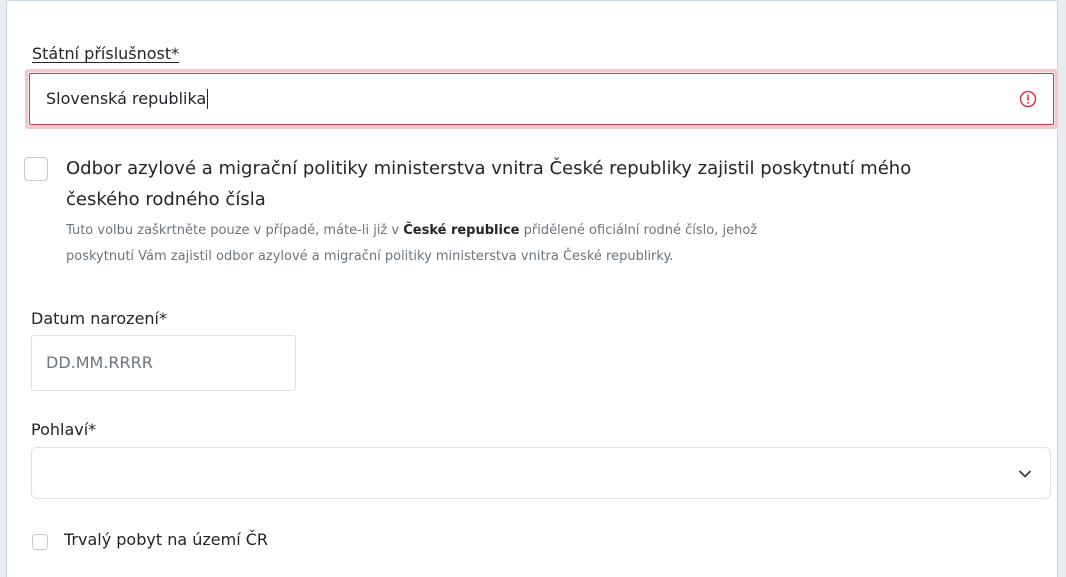 This screenshot has width=1066, height=577. What do you see at coordinates (166, 199) in the screenshot?
I see `birth-number-checkbox-label-line2: českého rodného čísla` at bounding box center [166, 199].